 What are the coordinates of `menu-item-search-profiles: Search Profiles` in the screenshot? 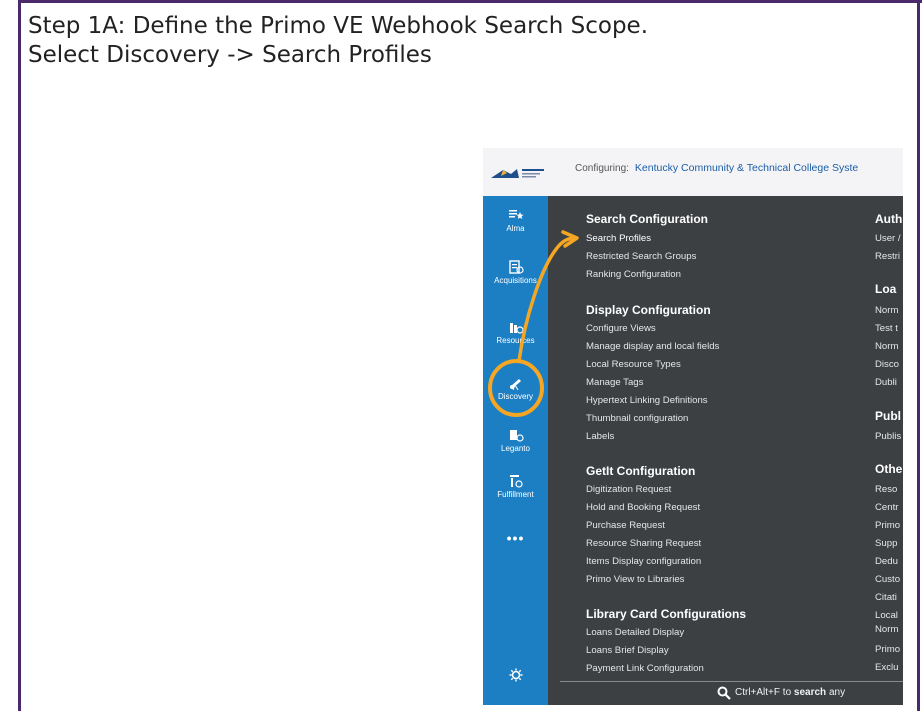 It's located at (618, 238).